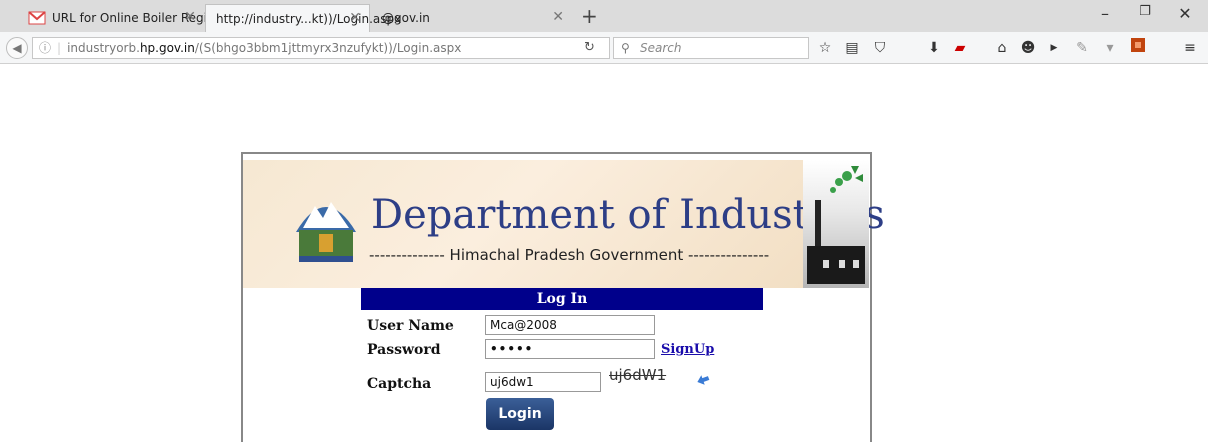  Describe the element at coordinates (472, 18) in the screenshot. I see `tab-gov: @gov.in ✕` at that location.